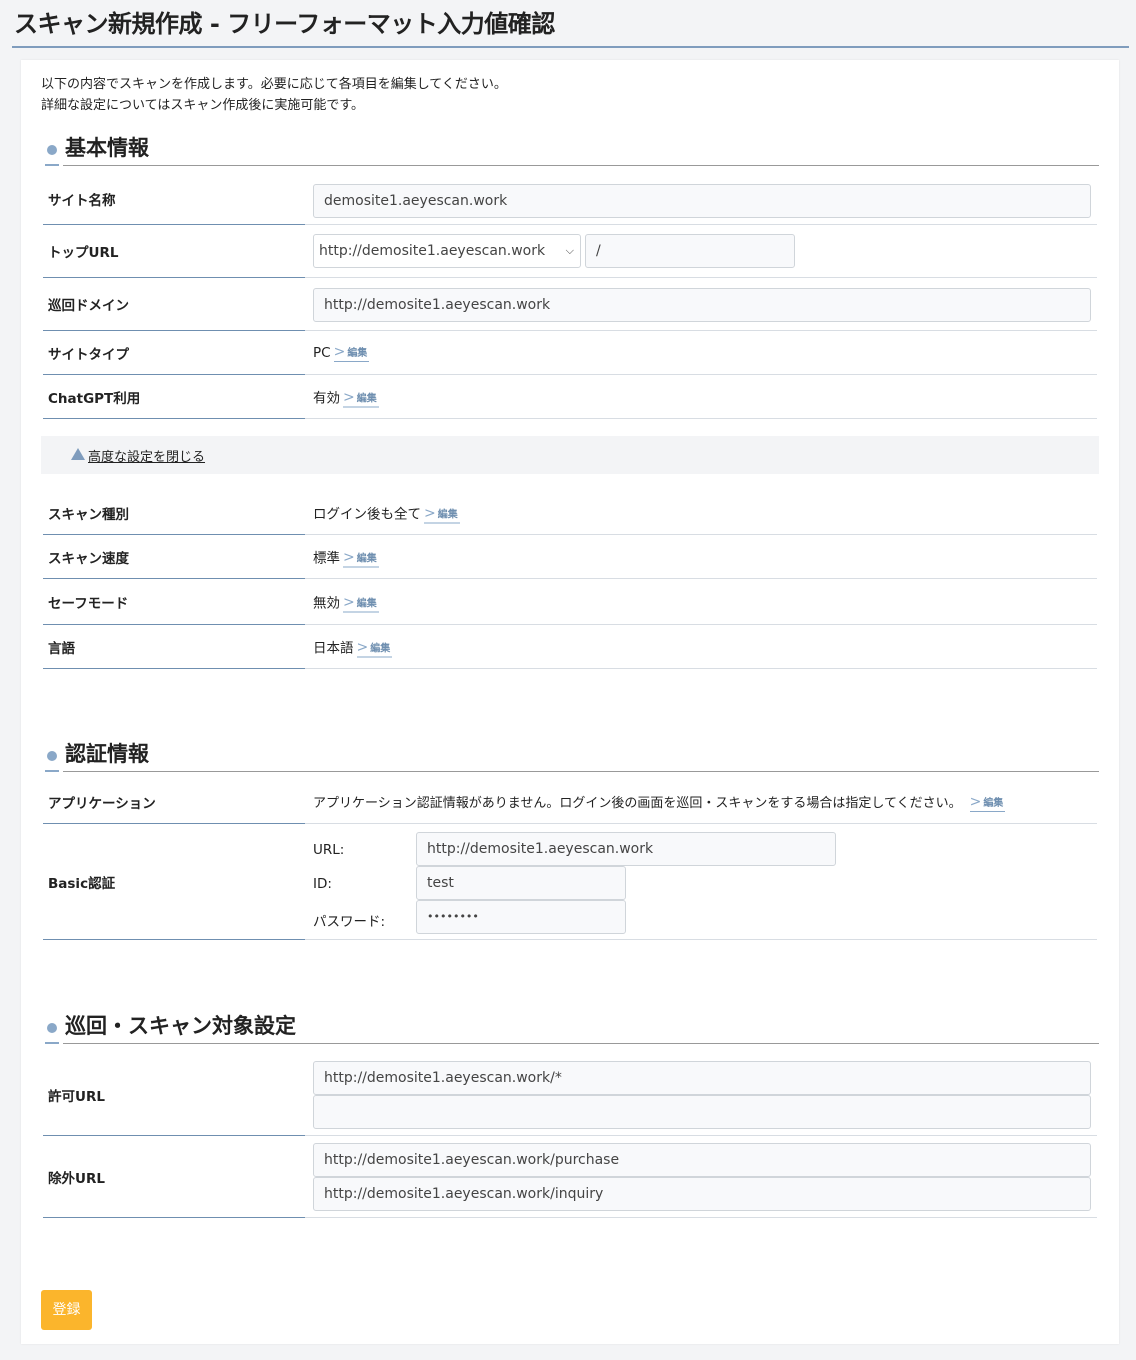 Image resolution: width=1136 pixels, height=1360 pixels. I want to click on exclude-url-input-2: http://demosite1.aeyescan.work/inquiry, so click(702, 1194).